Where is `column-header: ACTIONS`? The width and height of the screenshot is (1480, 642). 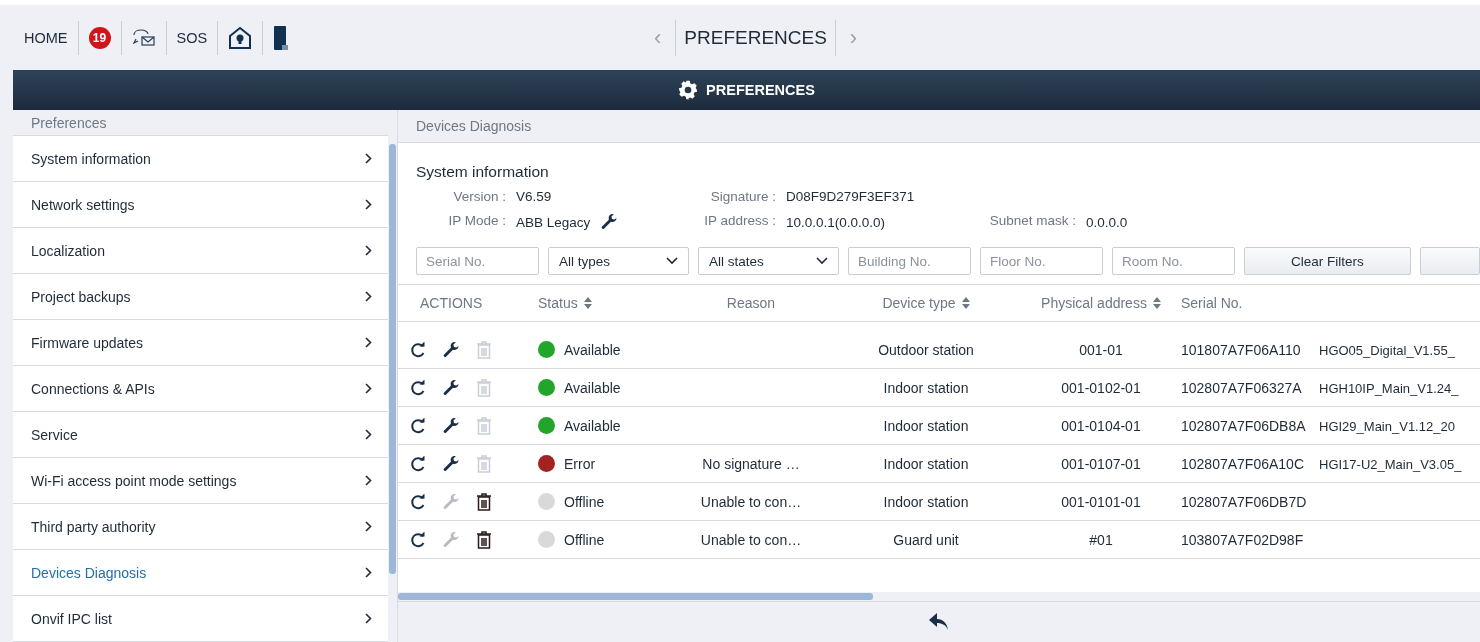 column-header: ACTIONS is located at coordinates (451, 303).